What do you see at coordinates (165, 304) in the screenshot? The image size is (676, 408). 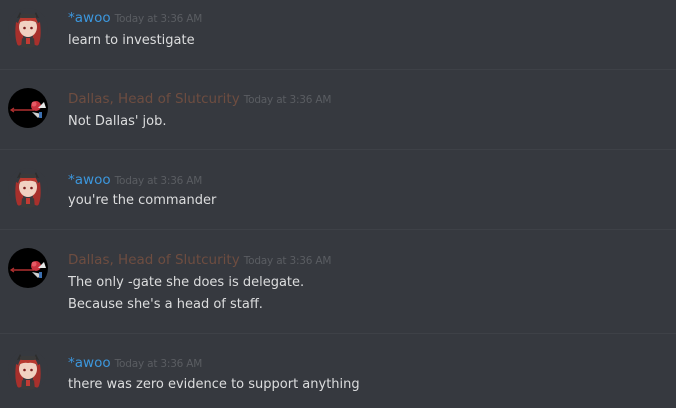 I see `message-content: Because she's a head of staff.` at bounding box center [165, 304].